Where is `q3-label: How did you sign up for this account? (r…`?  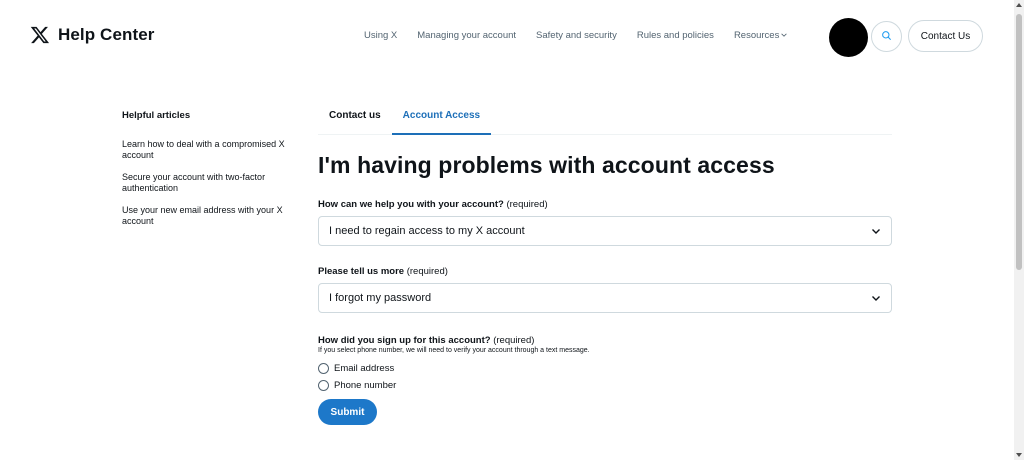
q3-label: How did you sign up for this account? (r… is located at coordinates (605, 340).